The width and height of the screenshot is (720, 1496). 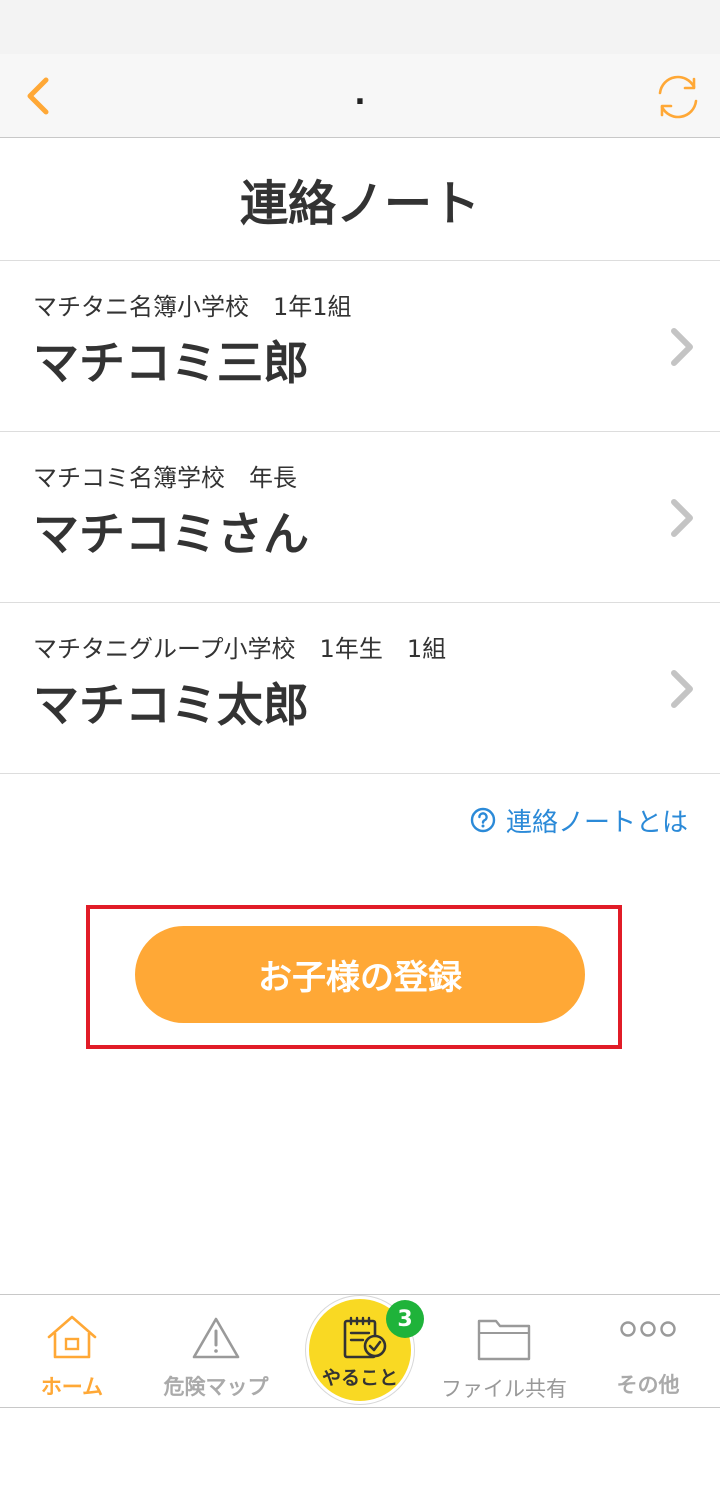 What do you see at coordinates (360, 974) in the screenshot?
I see `register-child-button: お子様の登録` at bounding box center [360, 974].